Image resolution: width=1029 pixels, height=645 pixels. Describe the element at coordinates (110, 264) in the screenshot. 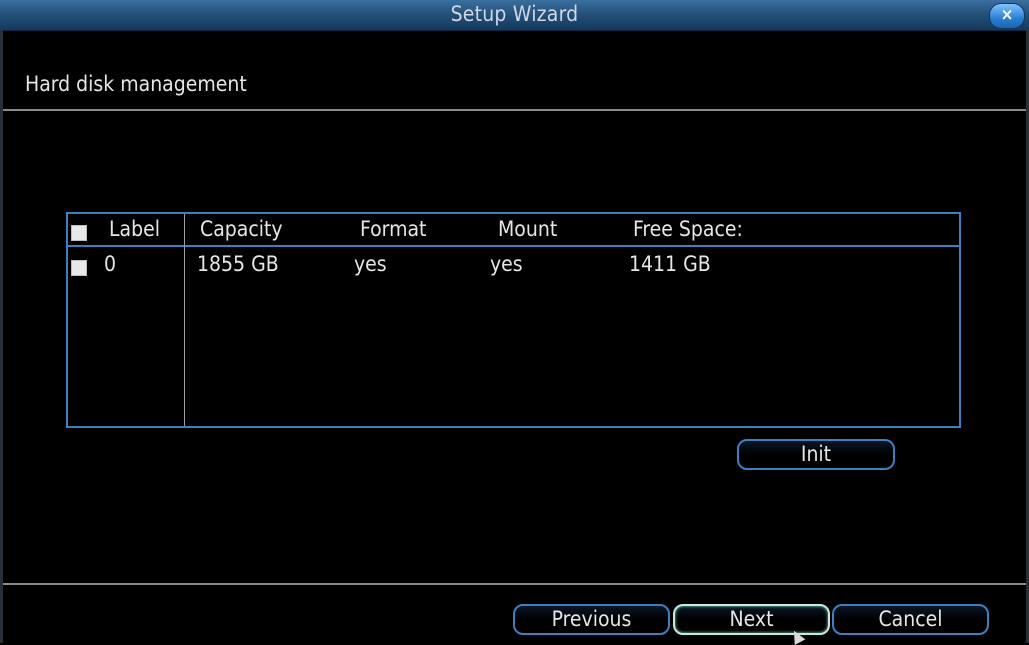

I see `cell-label: 0` at that location.